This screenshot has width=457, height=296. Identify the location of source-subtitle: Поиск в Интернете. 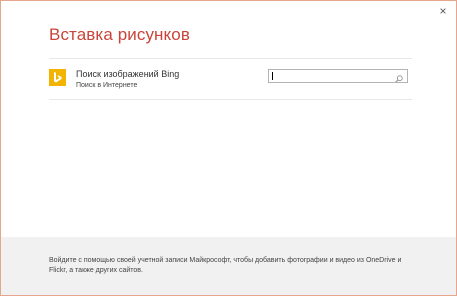
(107, 85).